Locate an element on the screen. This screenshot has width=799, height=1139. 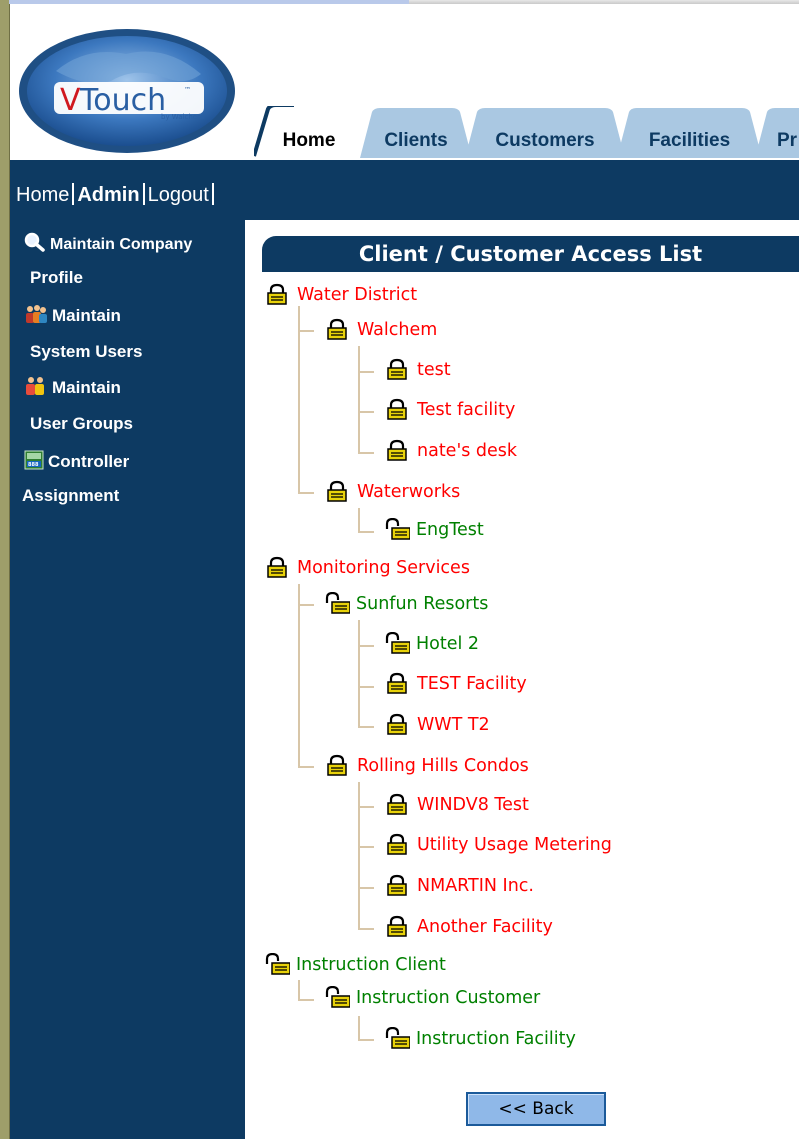
sidebar-item-controller-assignment-label: Assignment is located at coordinates (70, 496).